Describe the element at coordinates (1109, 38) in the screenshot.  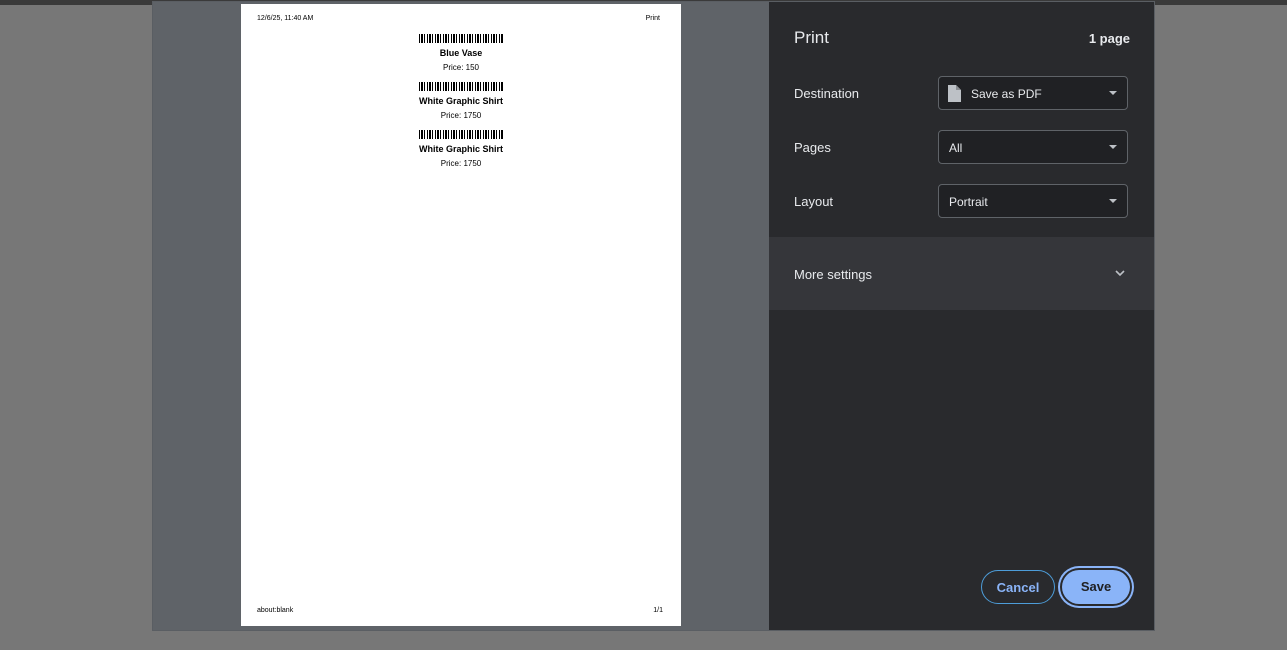
I see `page-count: 1 page` at that location.